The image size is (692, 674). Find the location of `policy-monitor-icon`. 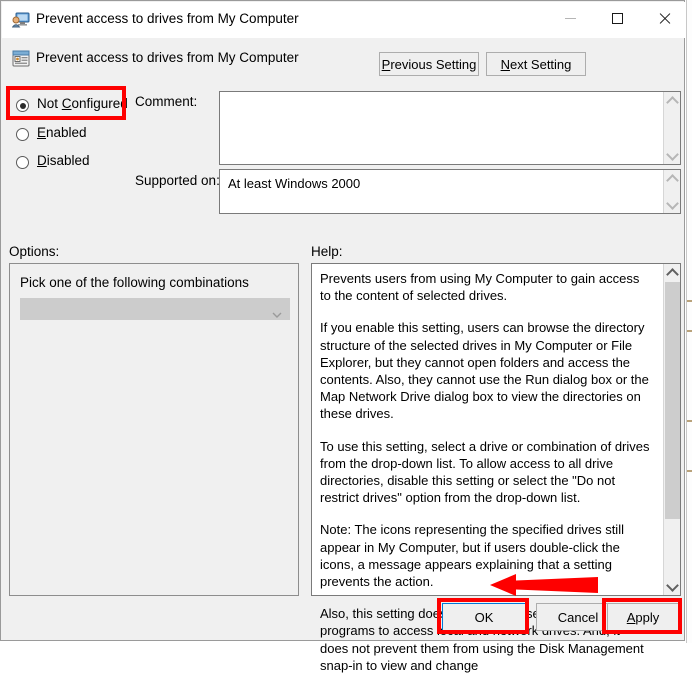

policy-monitor-icon is located at coordinates (20, 20).